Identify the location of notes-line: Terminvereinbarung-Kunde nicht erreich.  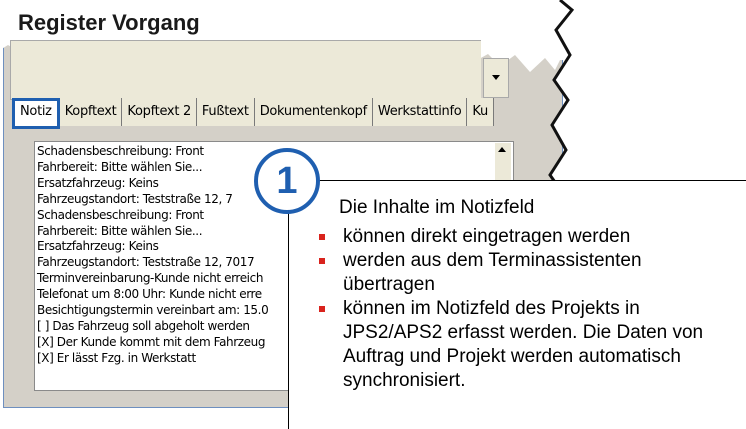
(150, 278).